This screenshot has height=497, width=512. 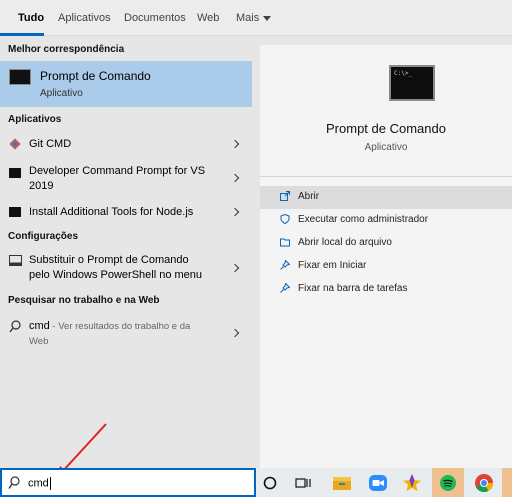 What do you see at coordinates (267, 18) in the screenshot?
I see `chevron-down-icon` at bounding box center [267, 18].